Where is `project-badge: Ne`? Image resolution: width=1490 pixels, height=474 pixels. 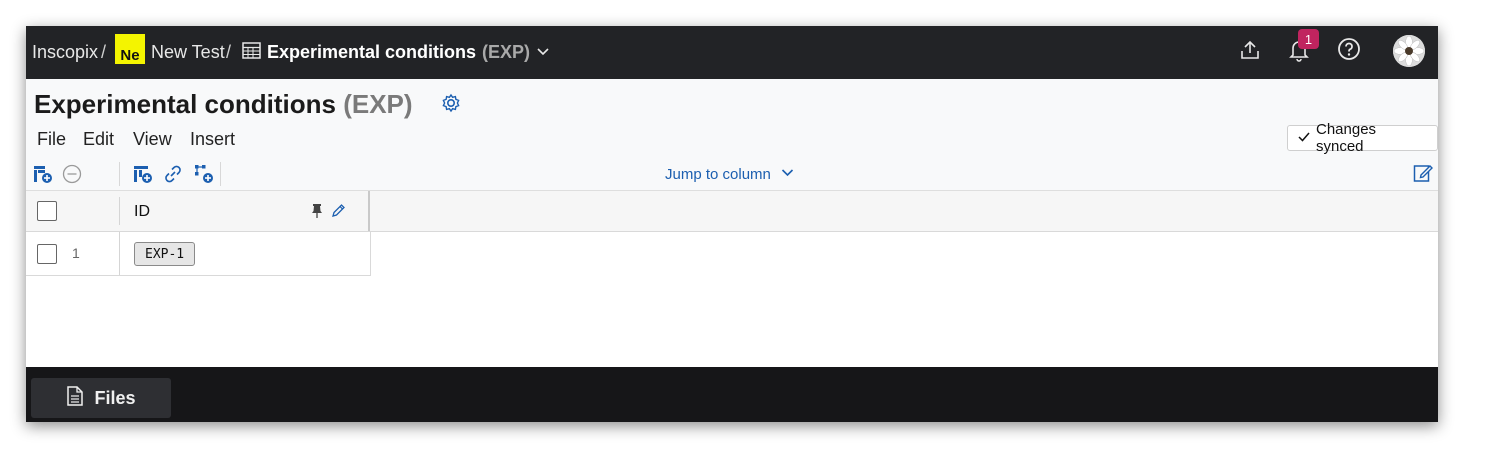 project-badge: Ne is located at coordinates (130, 49).